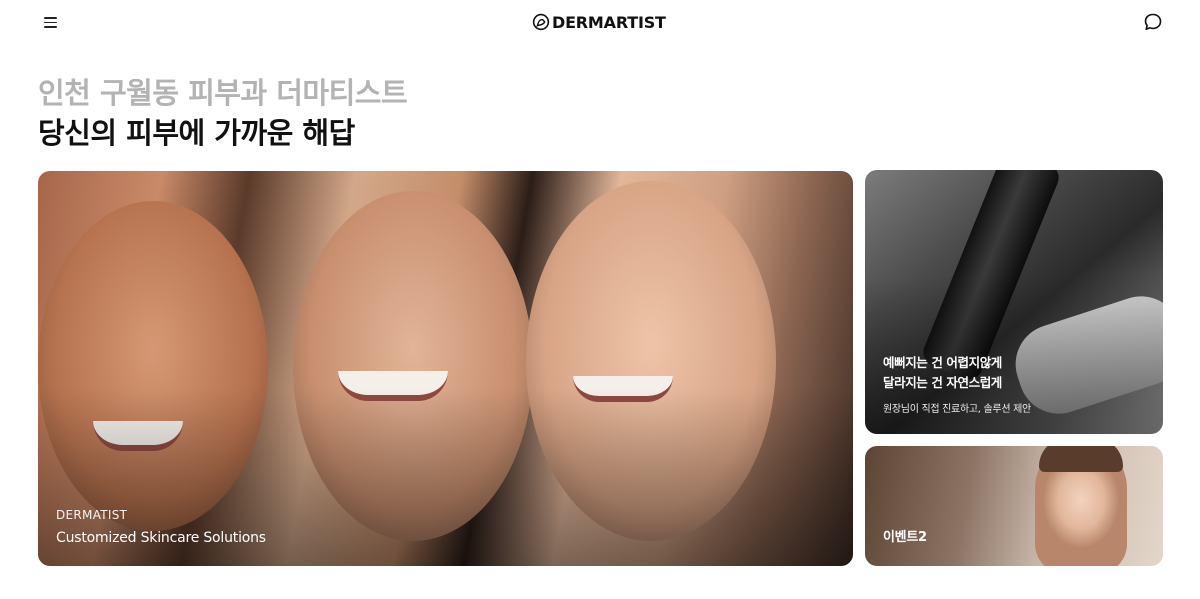  Describe the element at coordinates (942, 382) in the screenshot. I see `promo-card-line2: 달라지는 건 자연스럽게` at that location.